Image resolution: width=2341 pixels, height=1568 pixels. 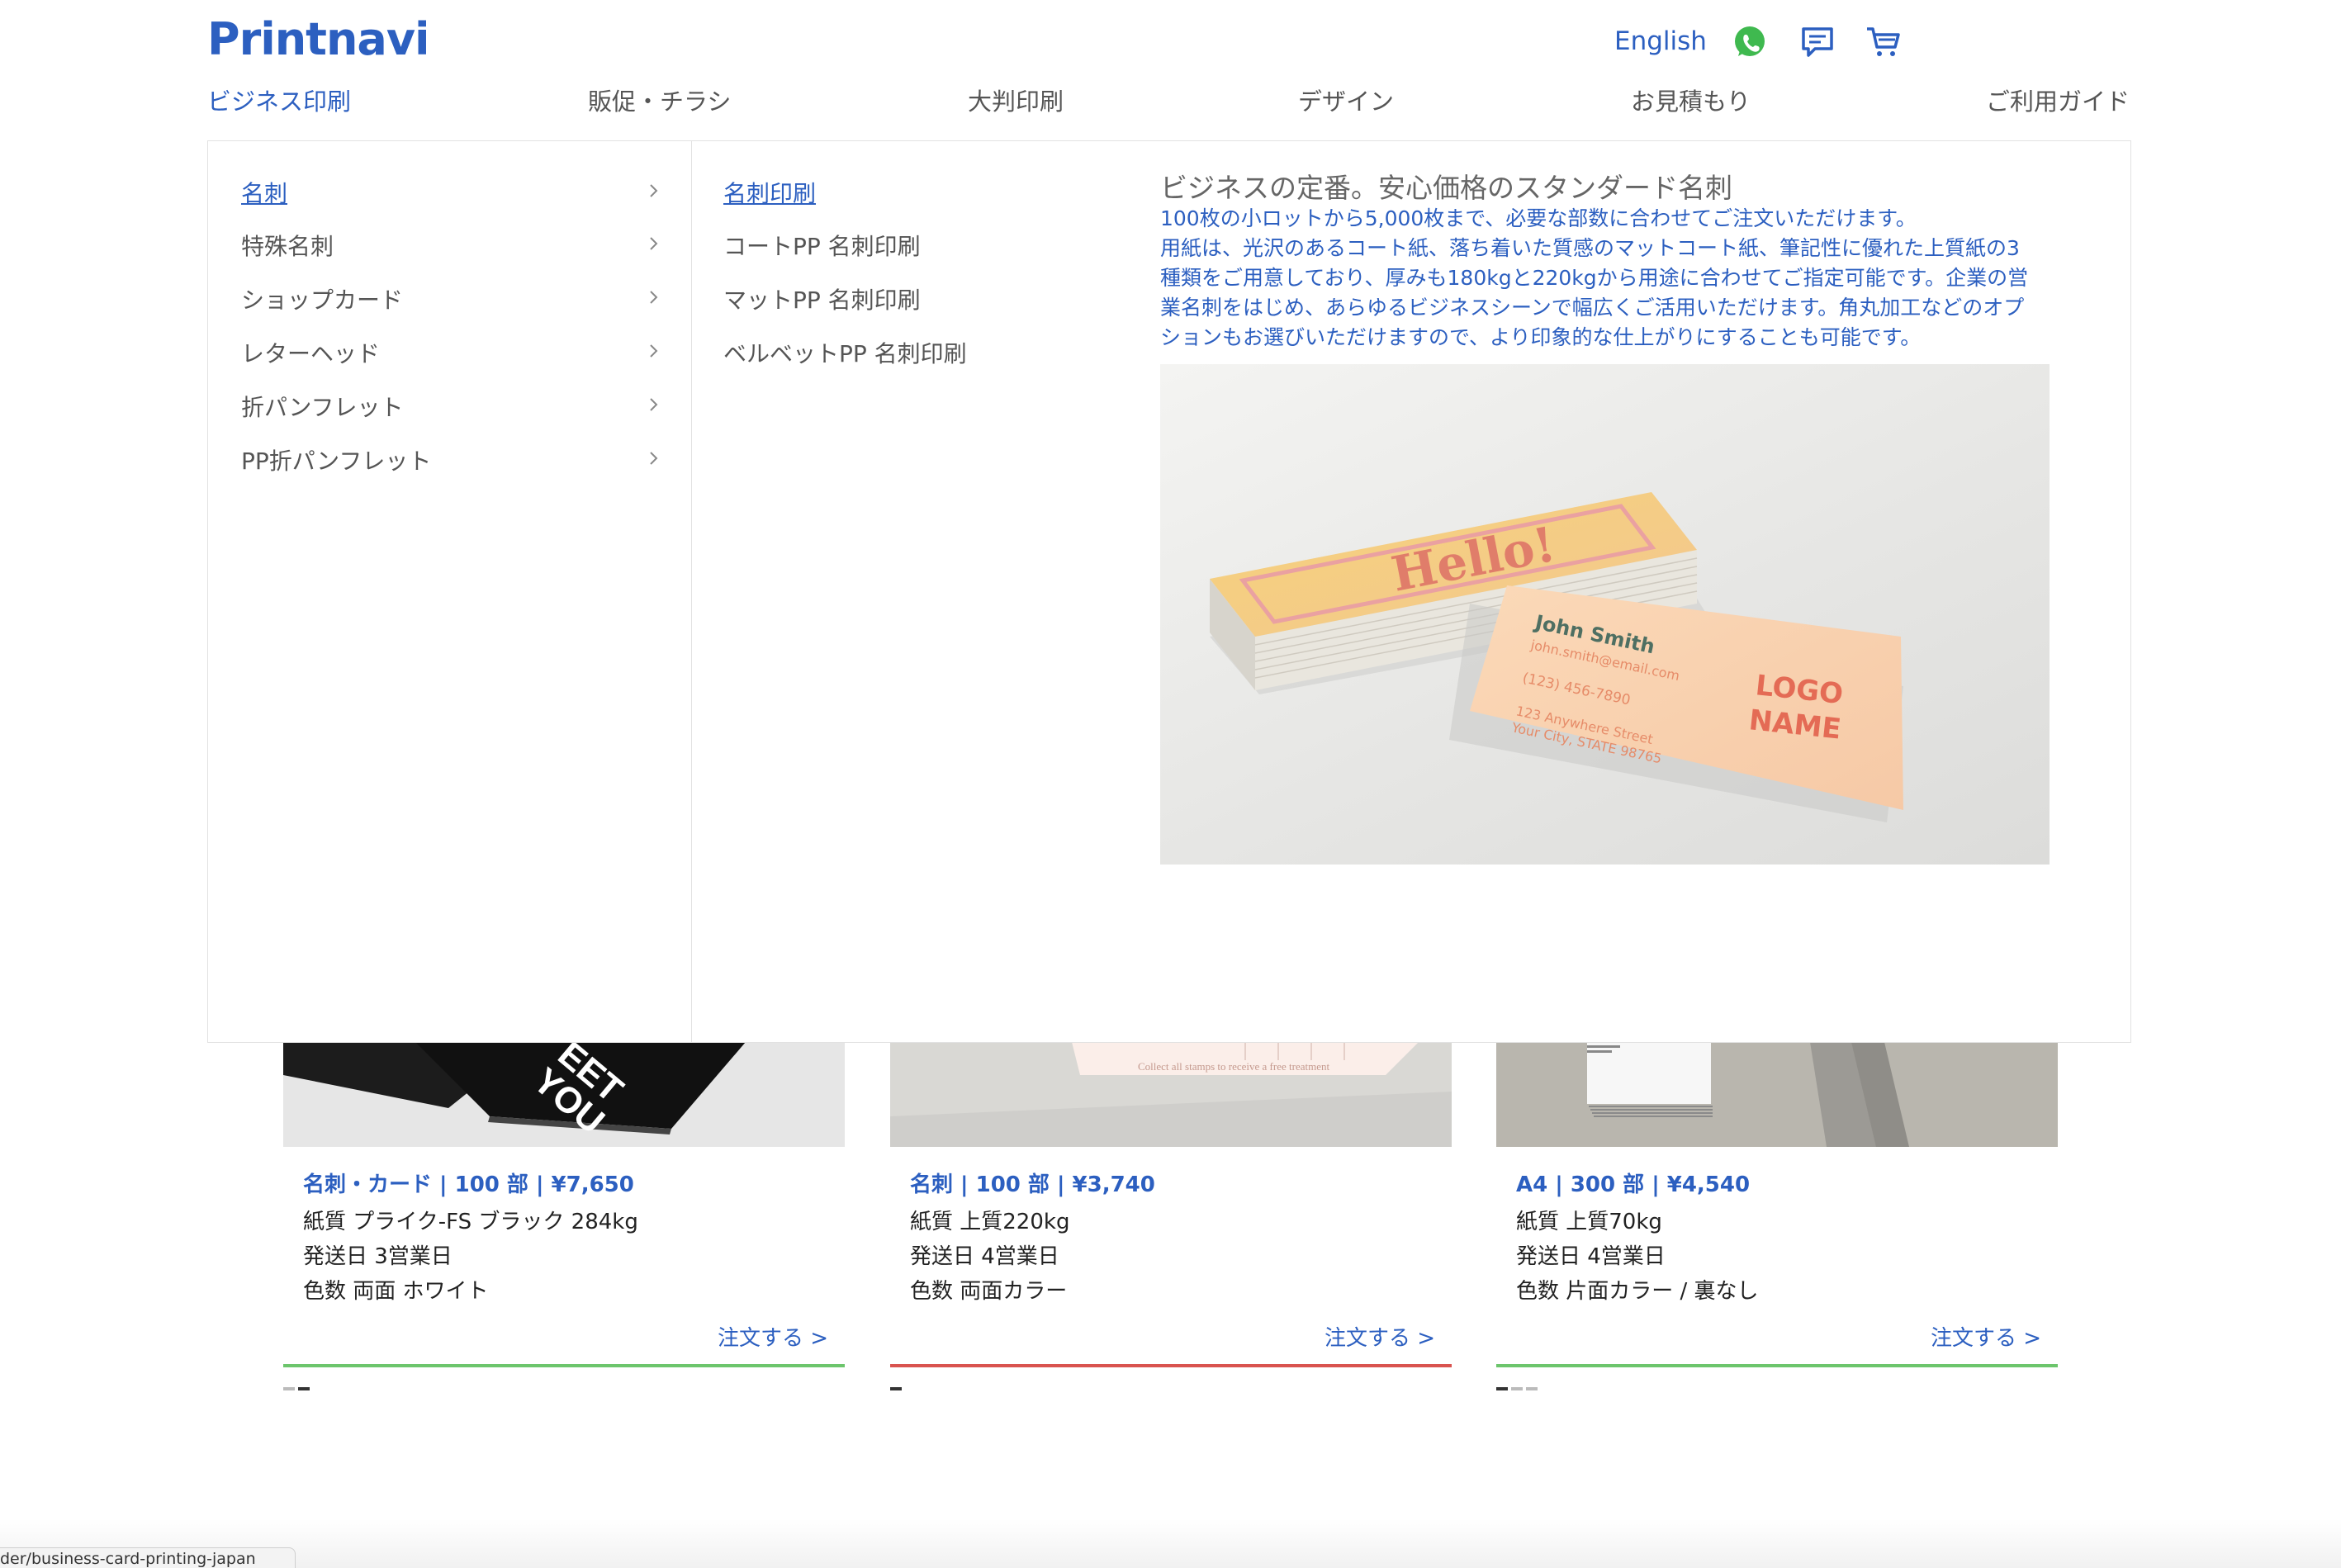 What do you see at coordinates (451, 406) in the screenshot?
I see `category-folded-pamphlet: 折パンフレット` at bounding box center [451, 406].